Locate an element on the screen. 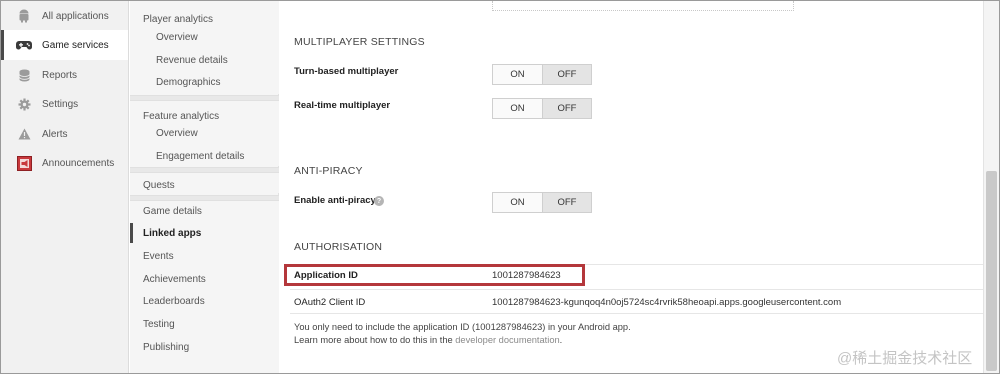 The height and width of the screenshot is (374, 1000). android-icon is located at coordinates (24, 16).